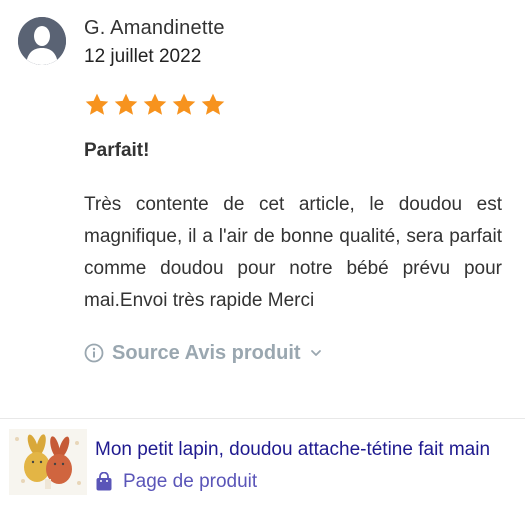  I want to click on user-silhouette-icon, so click(42, 41).